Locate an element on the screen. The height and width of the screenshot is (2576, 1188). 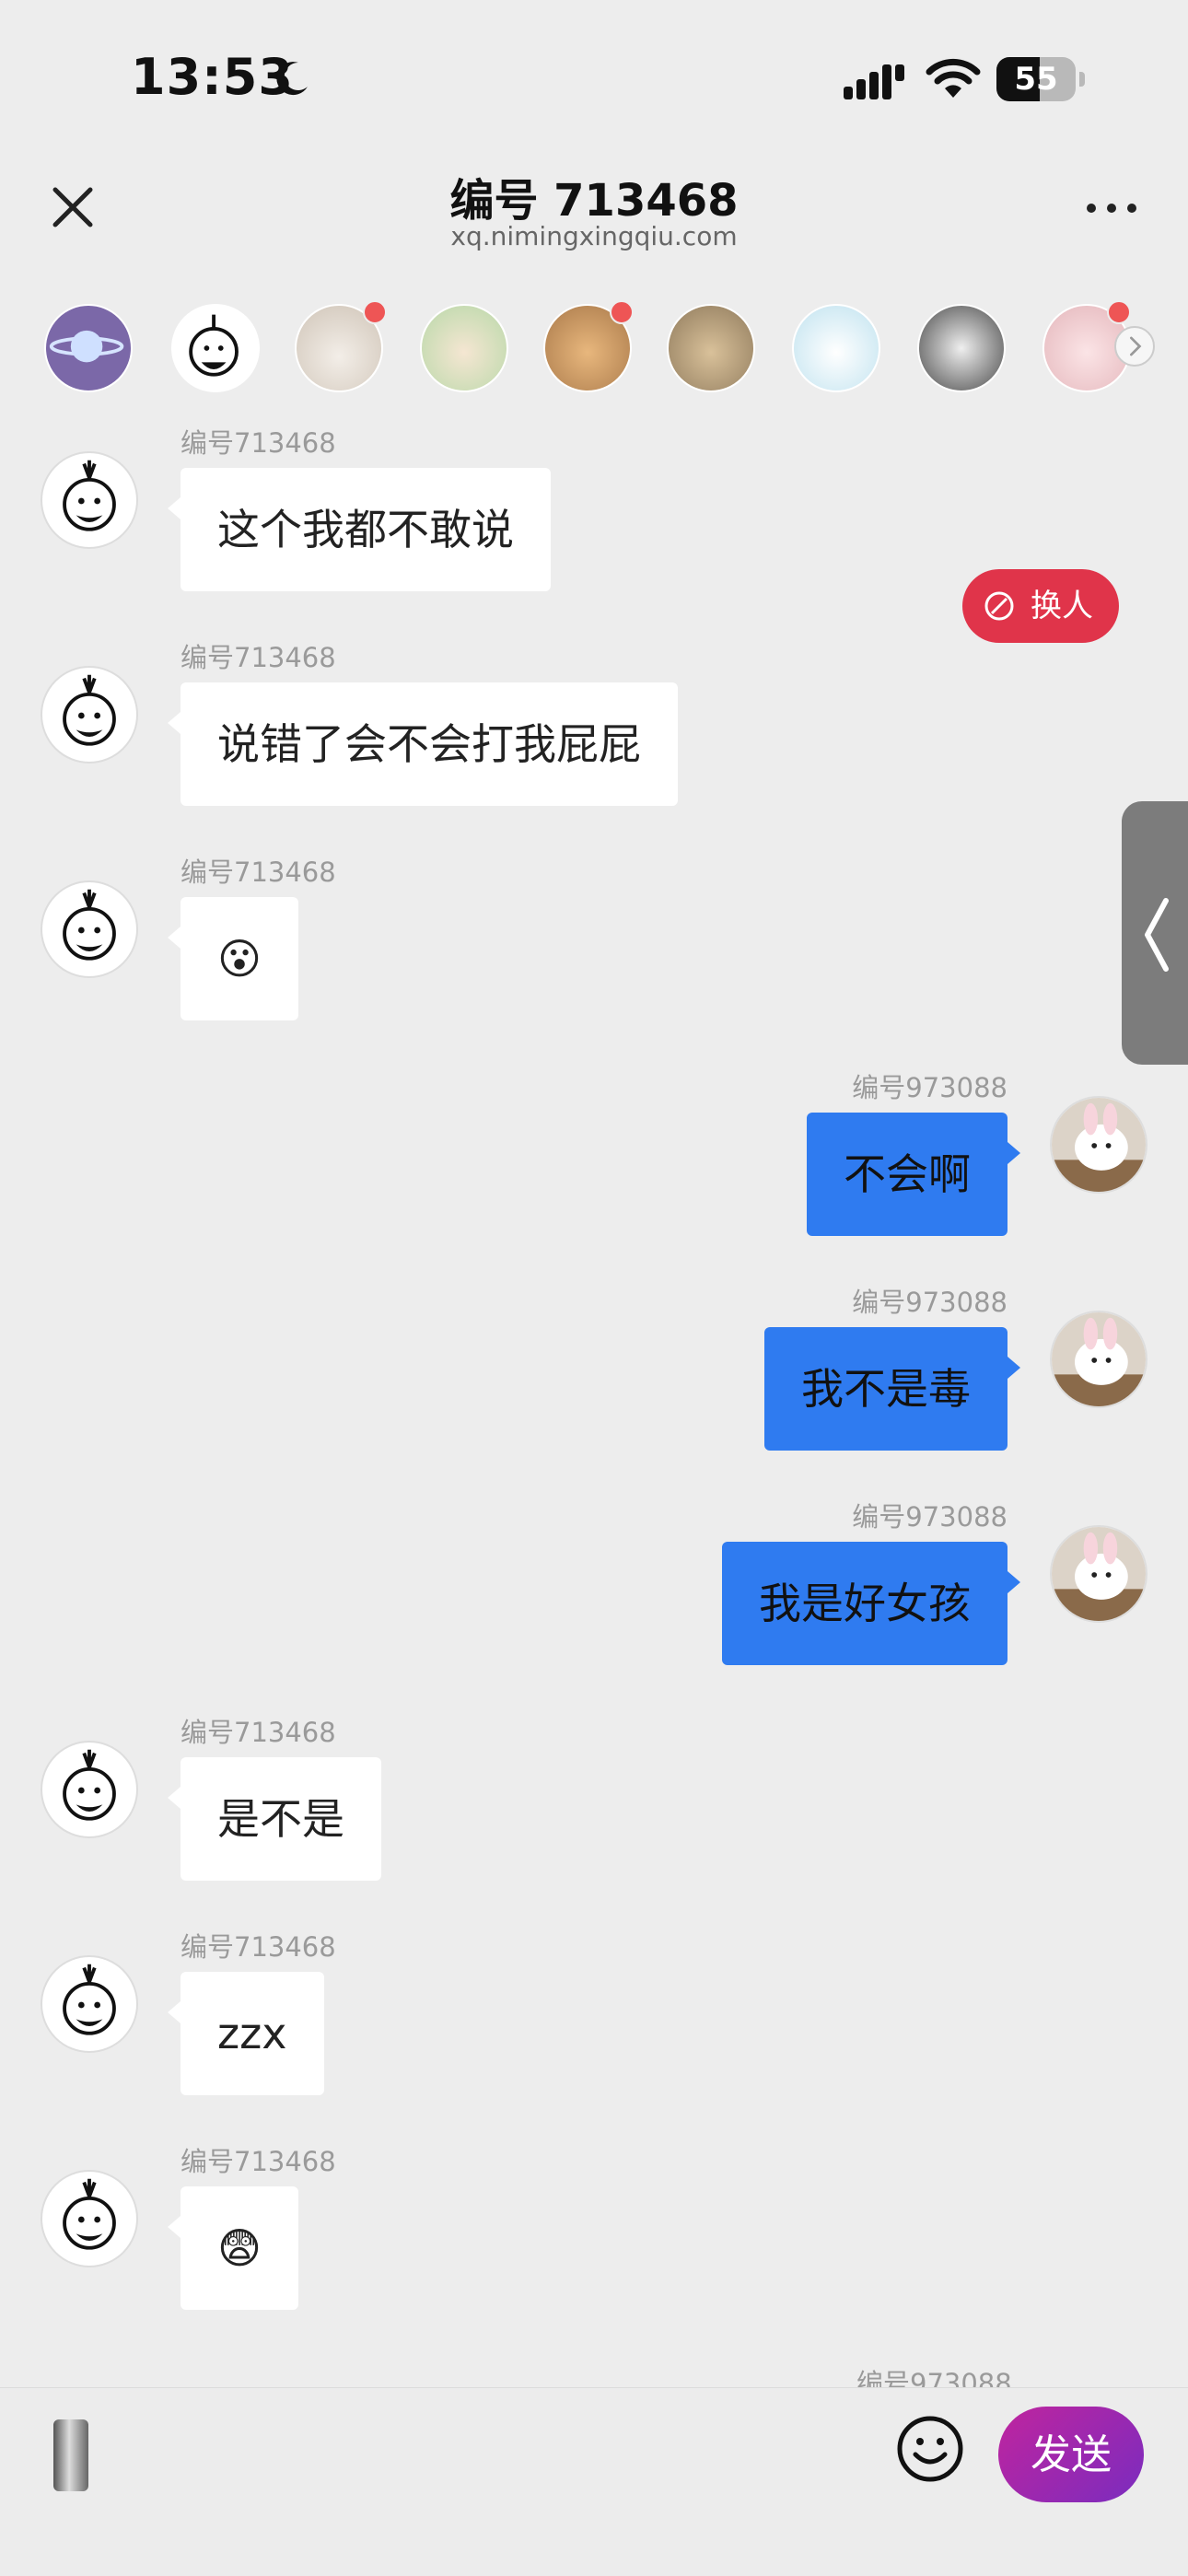
composer-bar: 发送 is located at coordinates (594, 2481).